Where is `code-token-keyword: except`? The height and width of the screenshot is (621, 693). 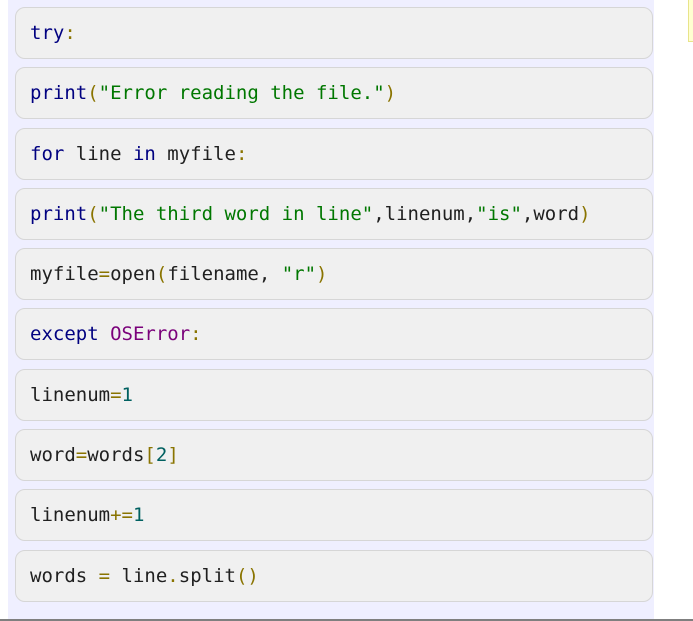 code-token-keyword: except is located at coordinates (64, 334).